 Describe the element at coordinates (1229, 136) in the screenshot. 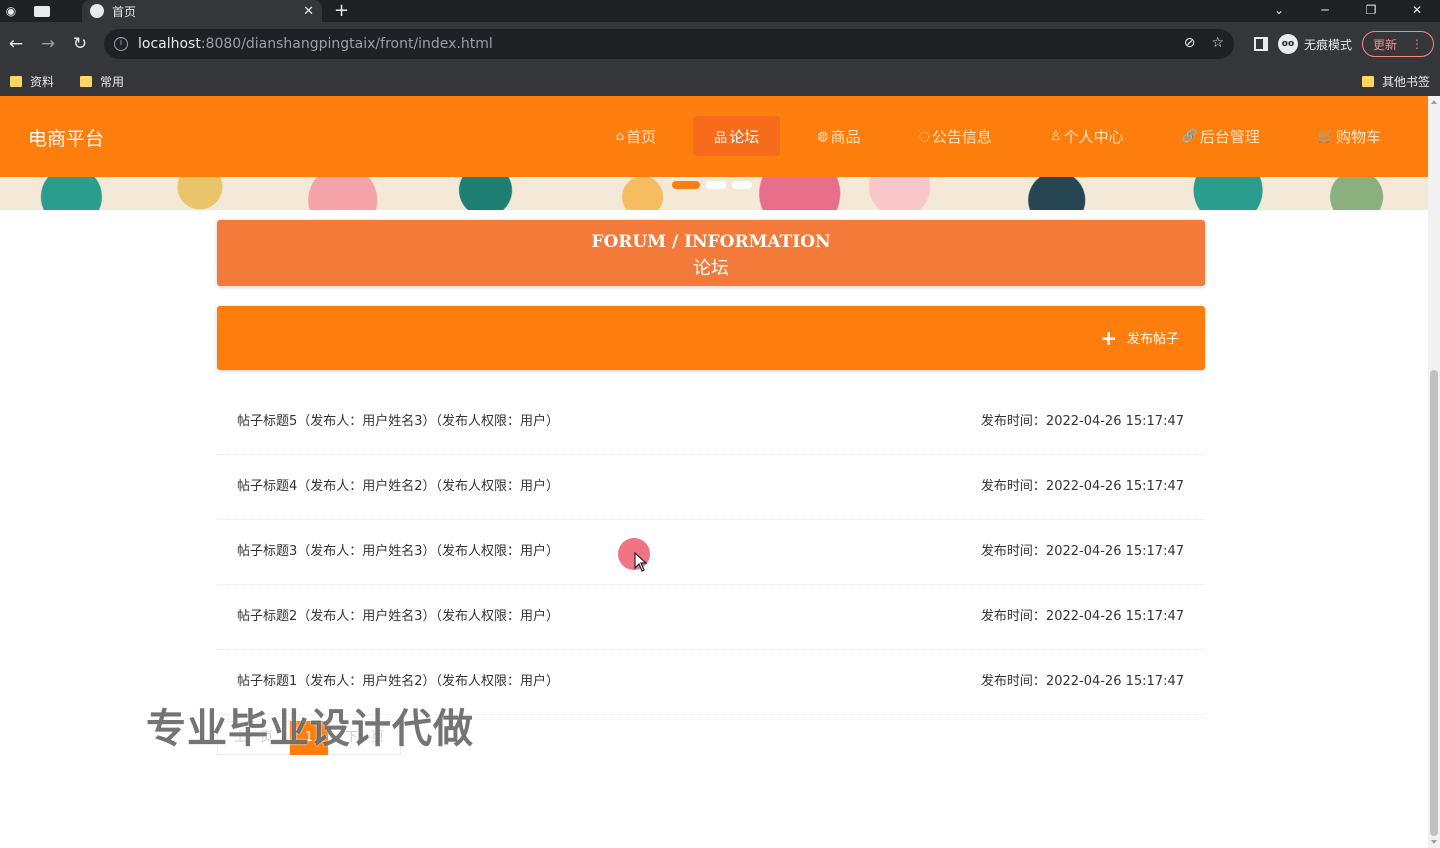

I see `nav-label: 后台管理` at that location.